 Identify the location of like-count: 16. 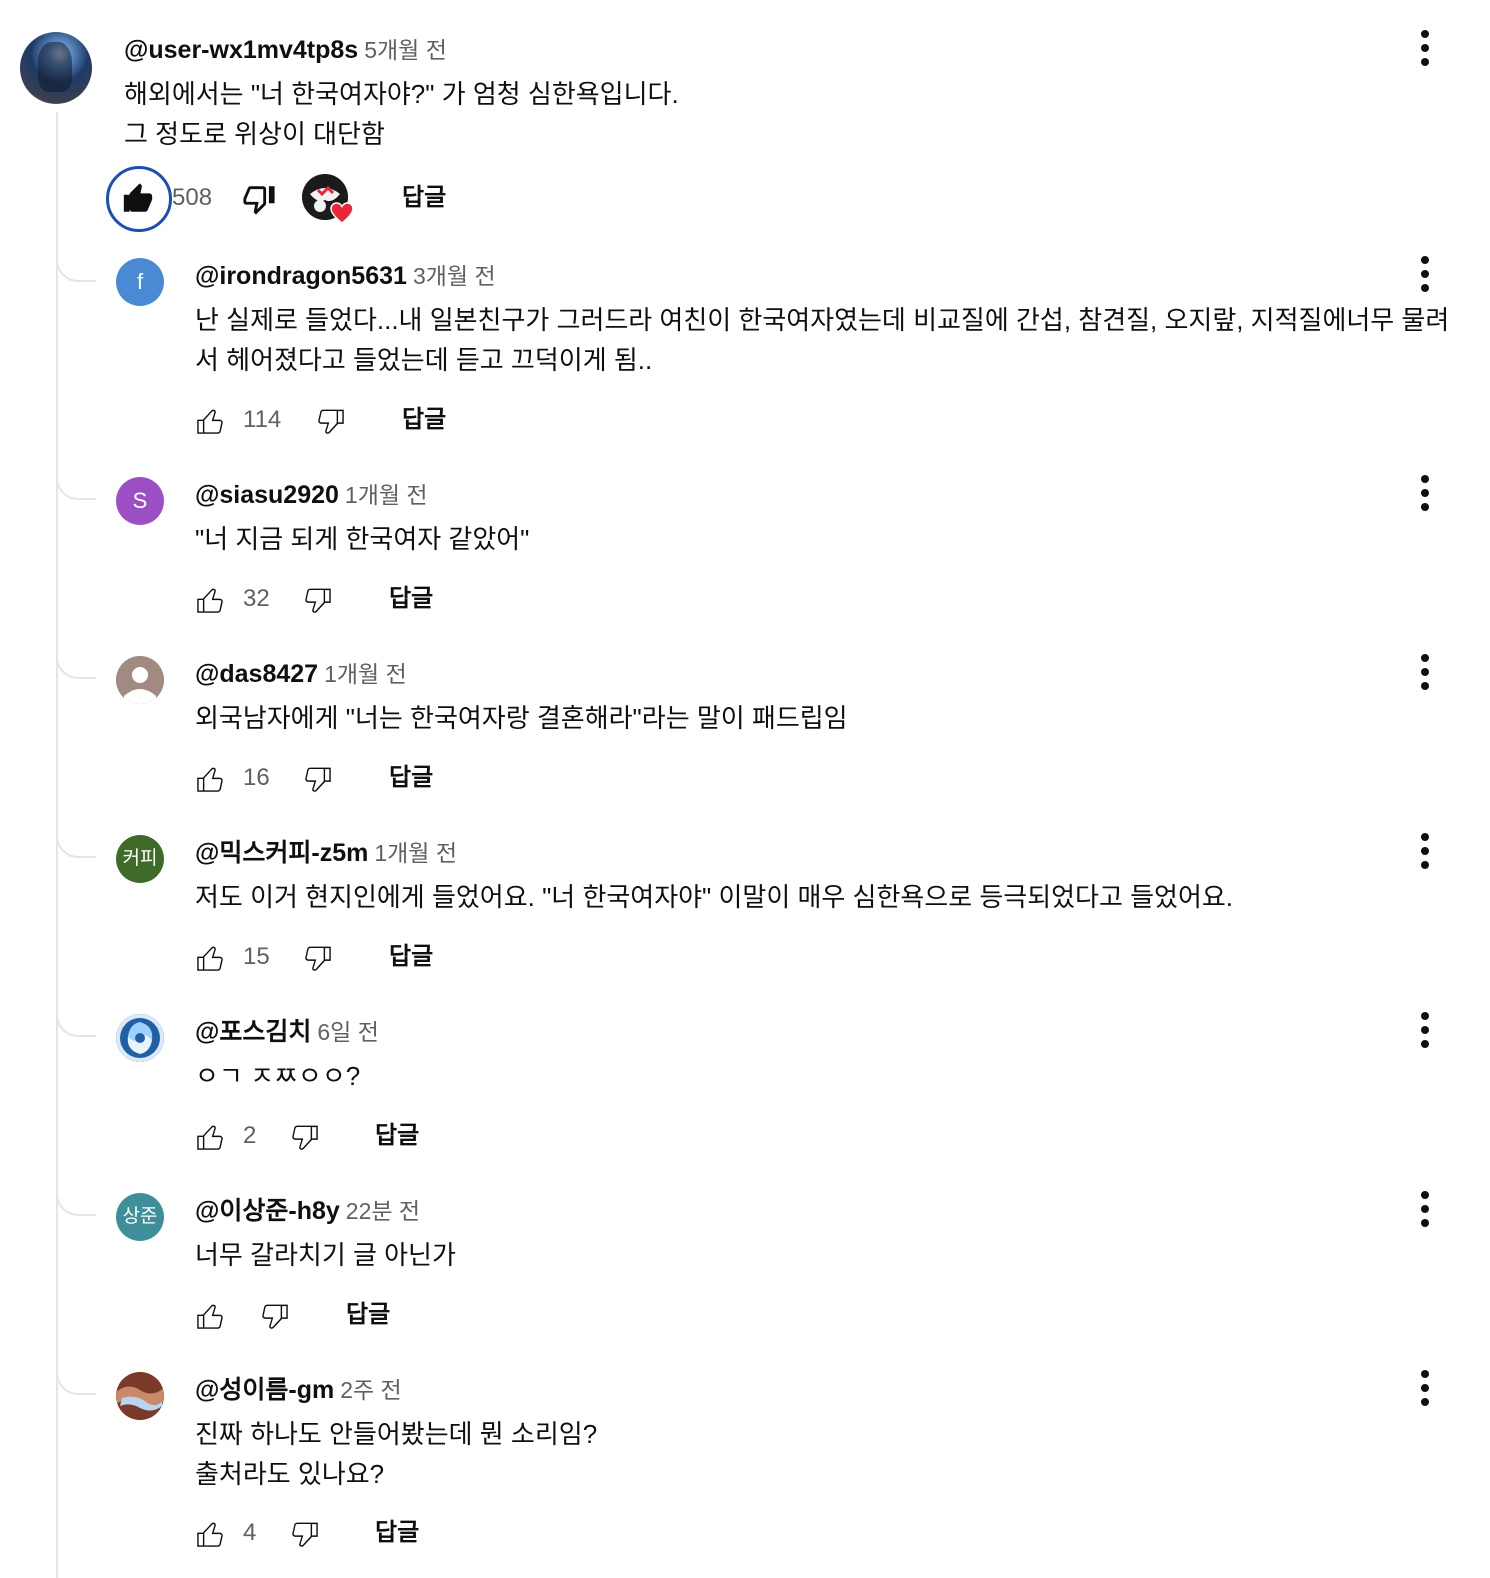
(256, 777).